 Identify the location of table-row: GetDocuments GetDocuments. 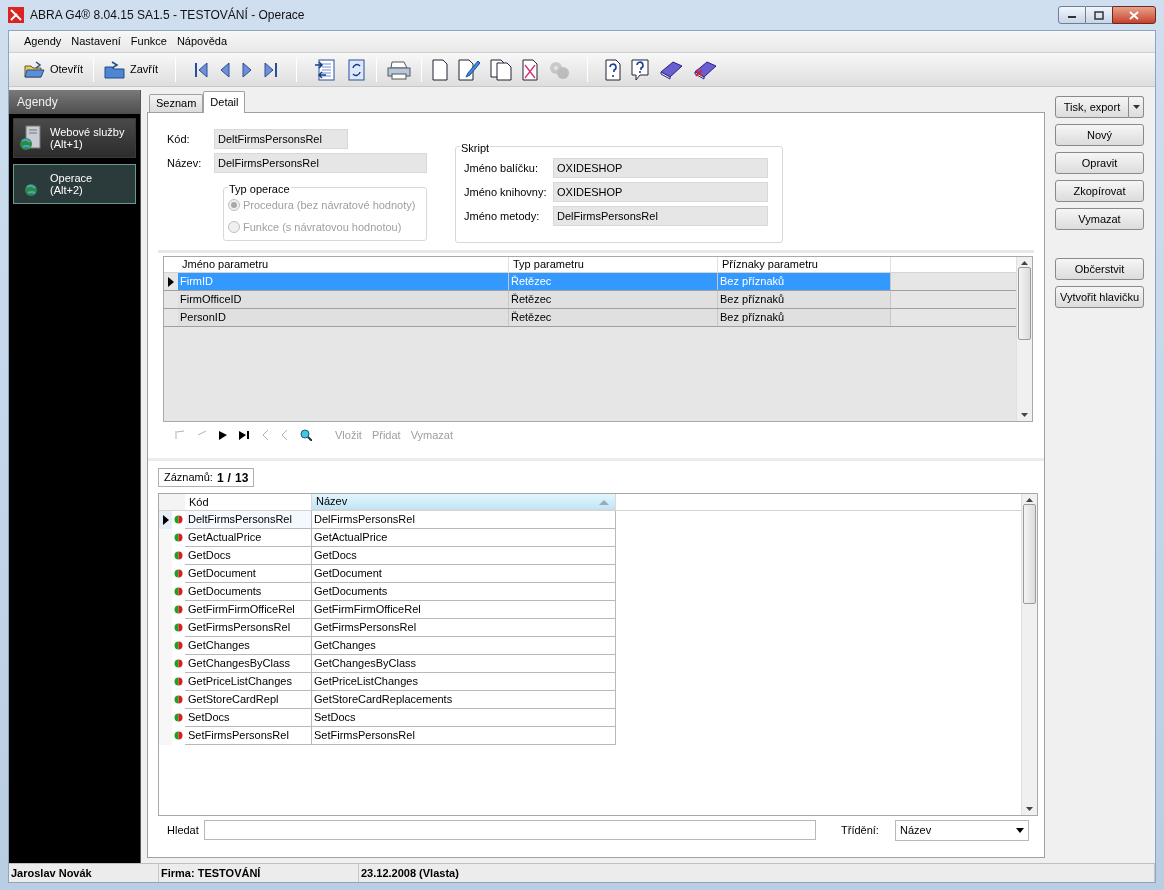
(590, 592).